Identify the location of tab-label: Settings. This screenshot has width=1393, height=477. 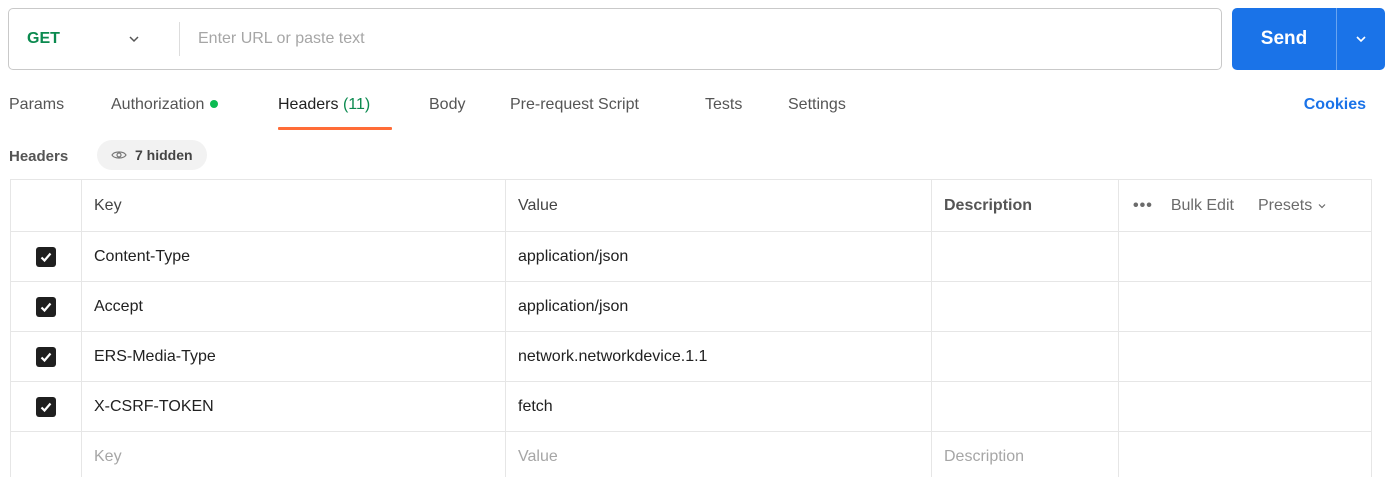
(817, 104).